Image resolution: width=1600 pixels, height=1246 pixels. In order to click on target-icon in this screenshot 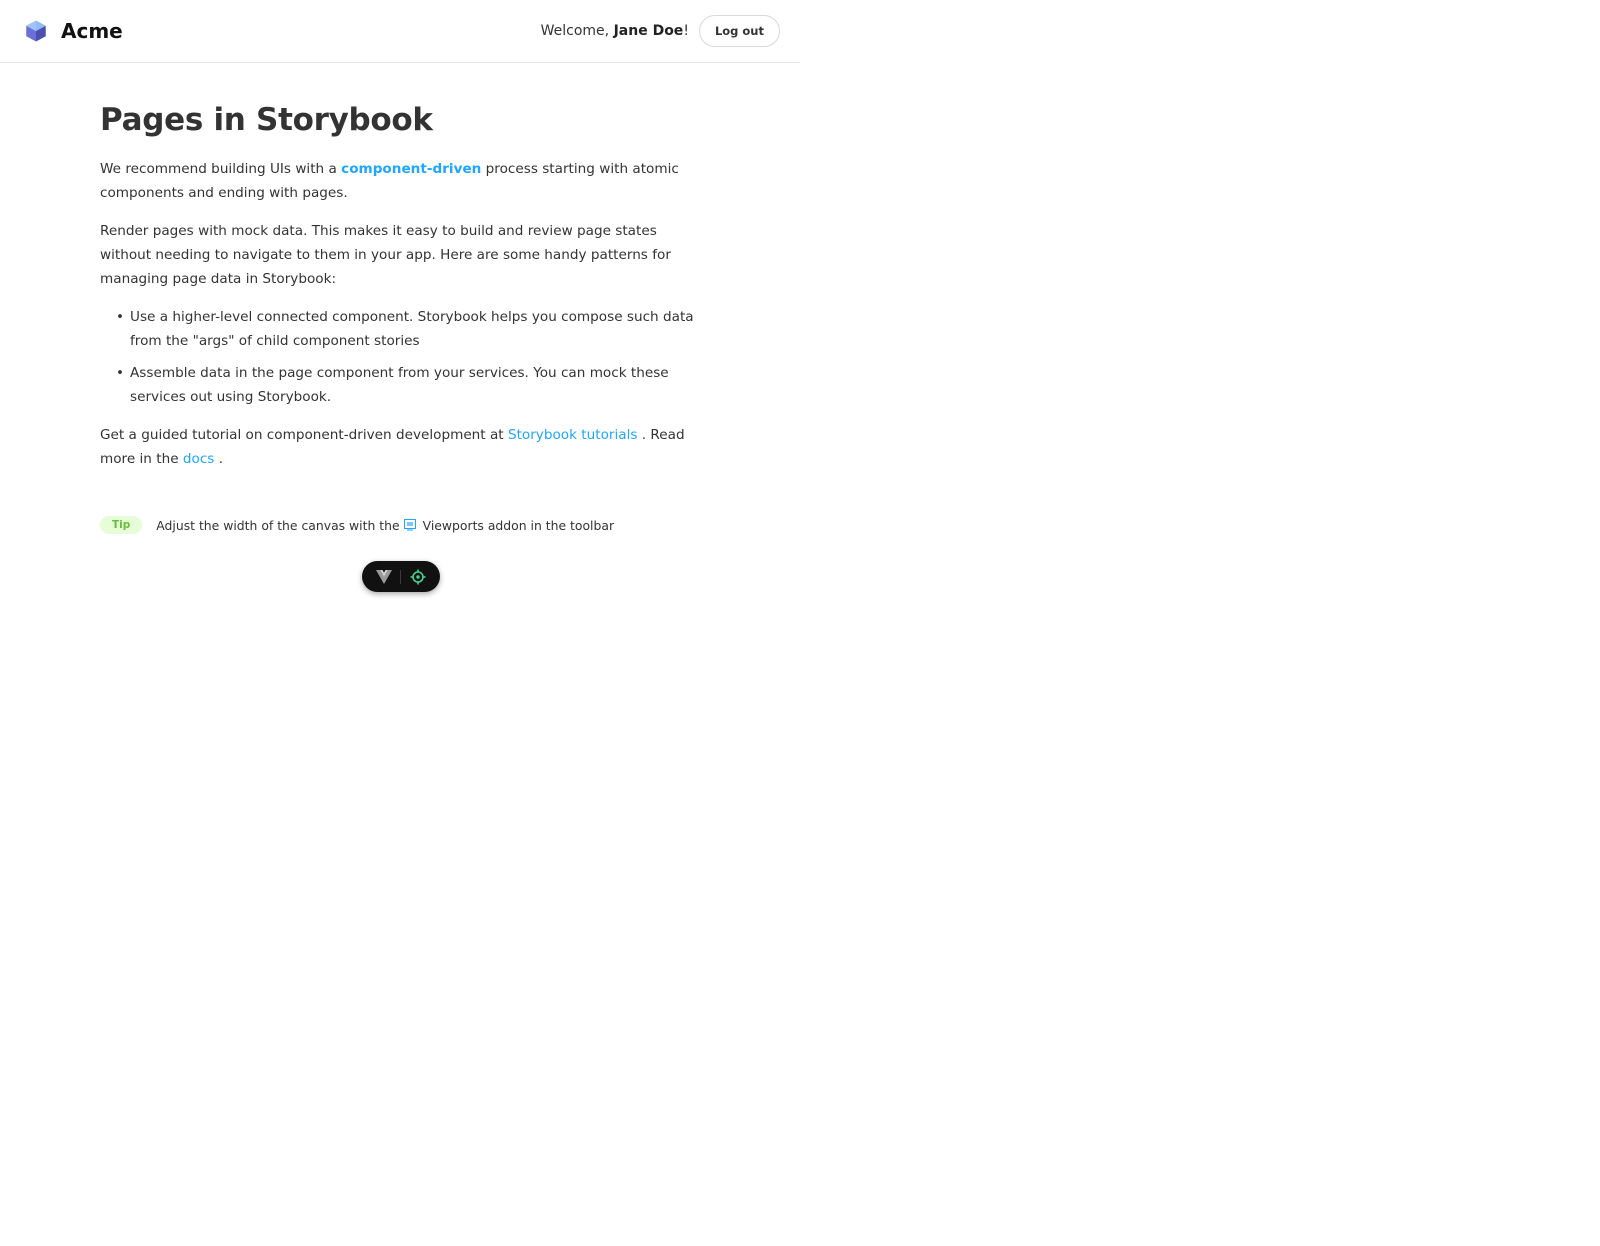, I will do `click(418, 577)`.